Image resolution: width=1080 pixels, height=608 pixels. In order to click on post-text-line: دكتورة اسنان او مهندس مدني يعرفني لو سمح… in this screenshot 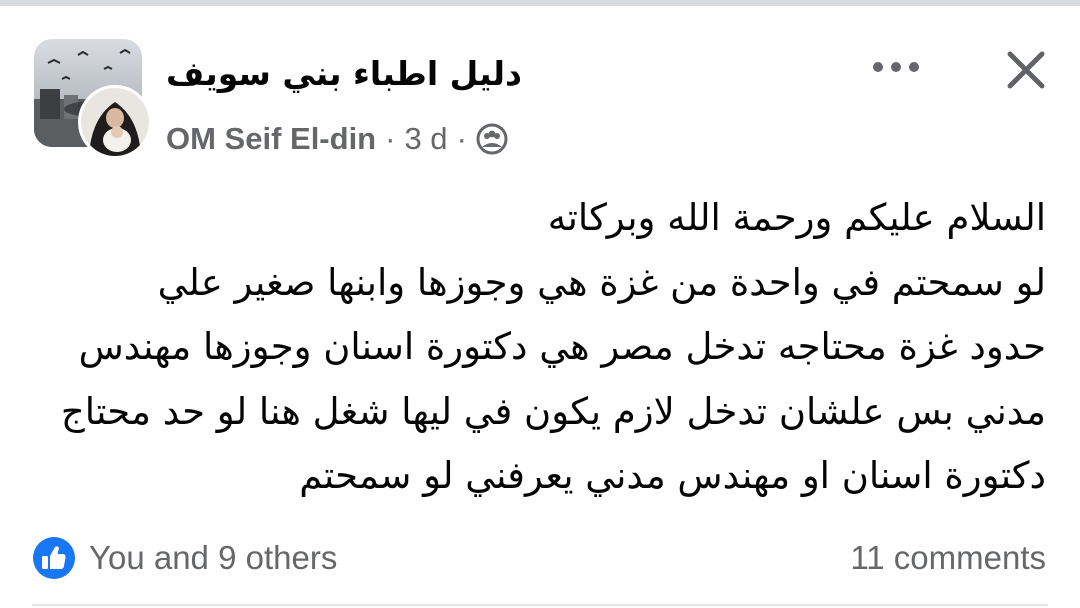, I will do `click(672, 475)`.